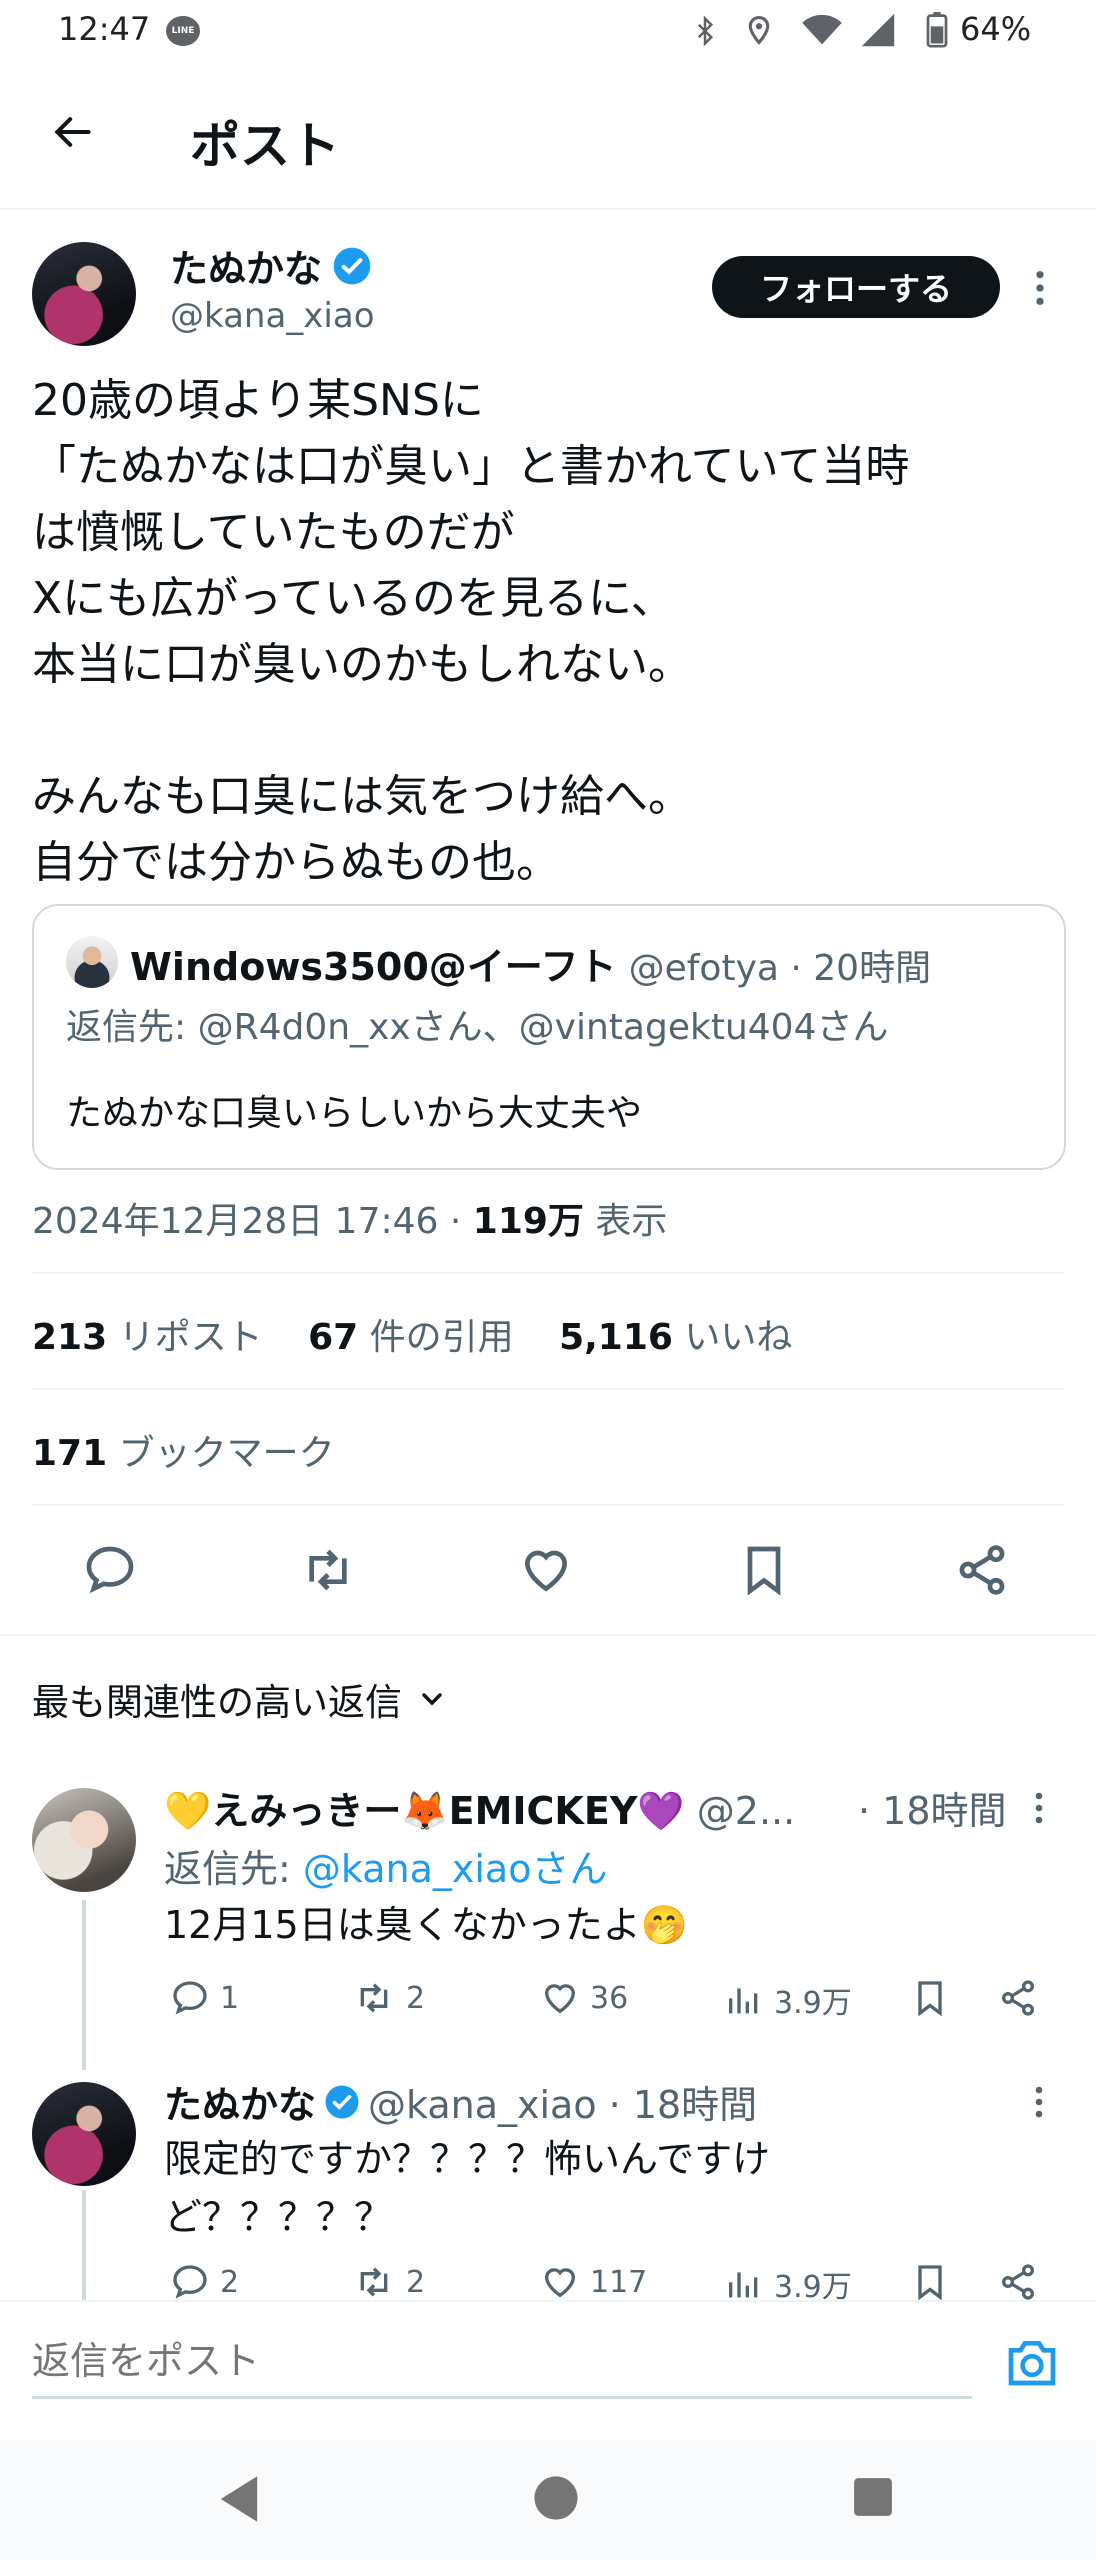  I want to click on likes-count: 5,116, so click(616, 1337).